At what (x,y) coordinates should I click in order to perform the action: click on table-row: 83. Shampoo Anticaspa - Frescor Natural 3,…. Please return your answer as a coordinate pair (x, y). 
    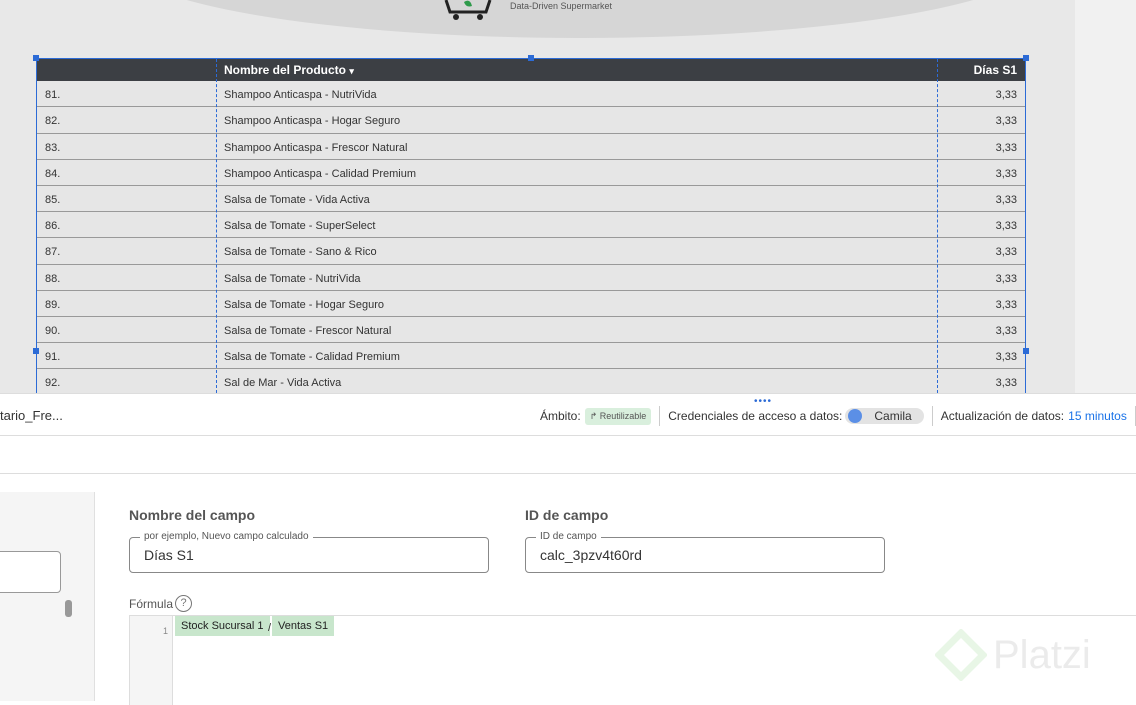
    Looking at the image, I should click on (531, 146).